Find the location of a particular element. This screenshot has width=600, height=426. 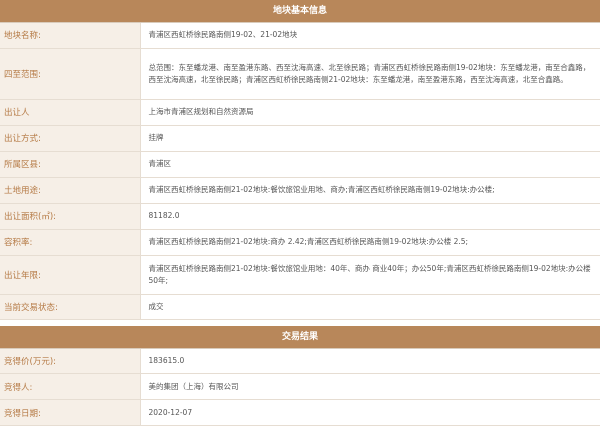

label-land-use: 土地用途: is located at coordinates (70, 190).